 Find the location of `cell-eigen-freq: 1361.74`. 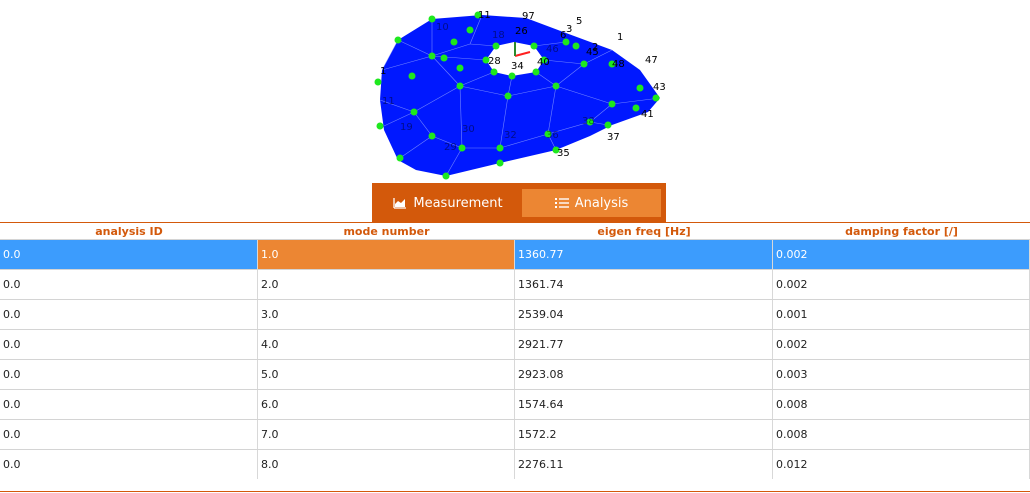

cell-eigen-freq: 1361.74 is located at coordinates (644, 284).